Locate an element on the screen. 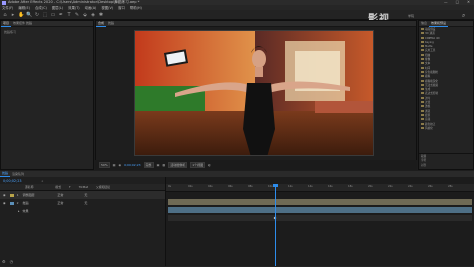 The width and height of the screenshot is (474, 267). tab-comp-name: 舞蹈 is located at coordinates (111, 23).